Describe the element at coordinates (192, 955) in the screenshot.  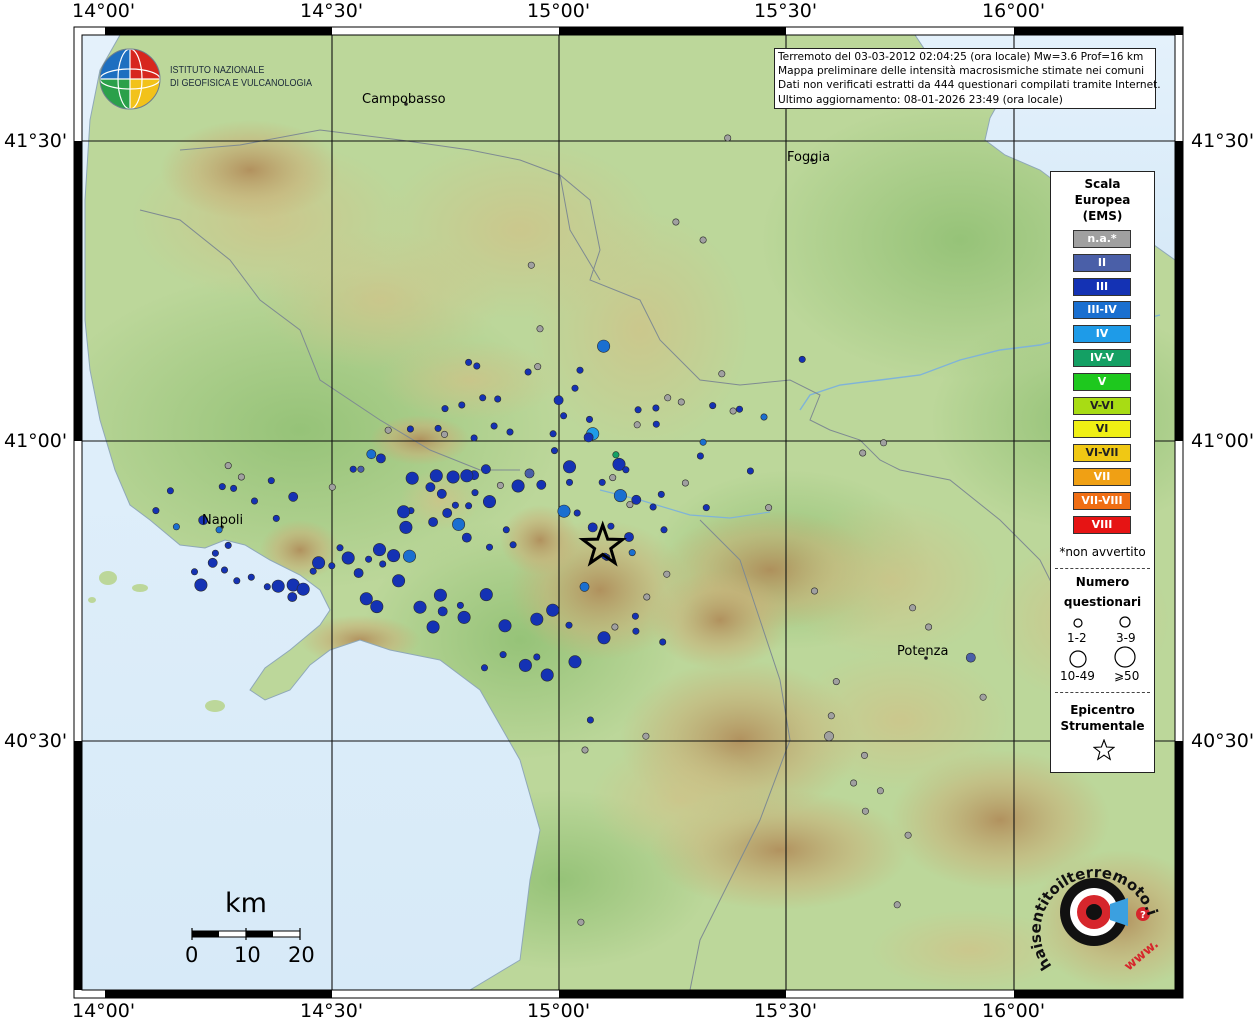
I see `scale-bar-label-0: 0` at that location.